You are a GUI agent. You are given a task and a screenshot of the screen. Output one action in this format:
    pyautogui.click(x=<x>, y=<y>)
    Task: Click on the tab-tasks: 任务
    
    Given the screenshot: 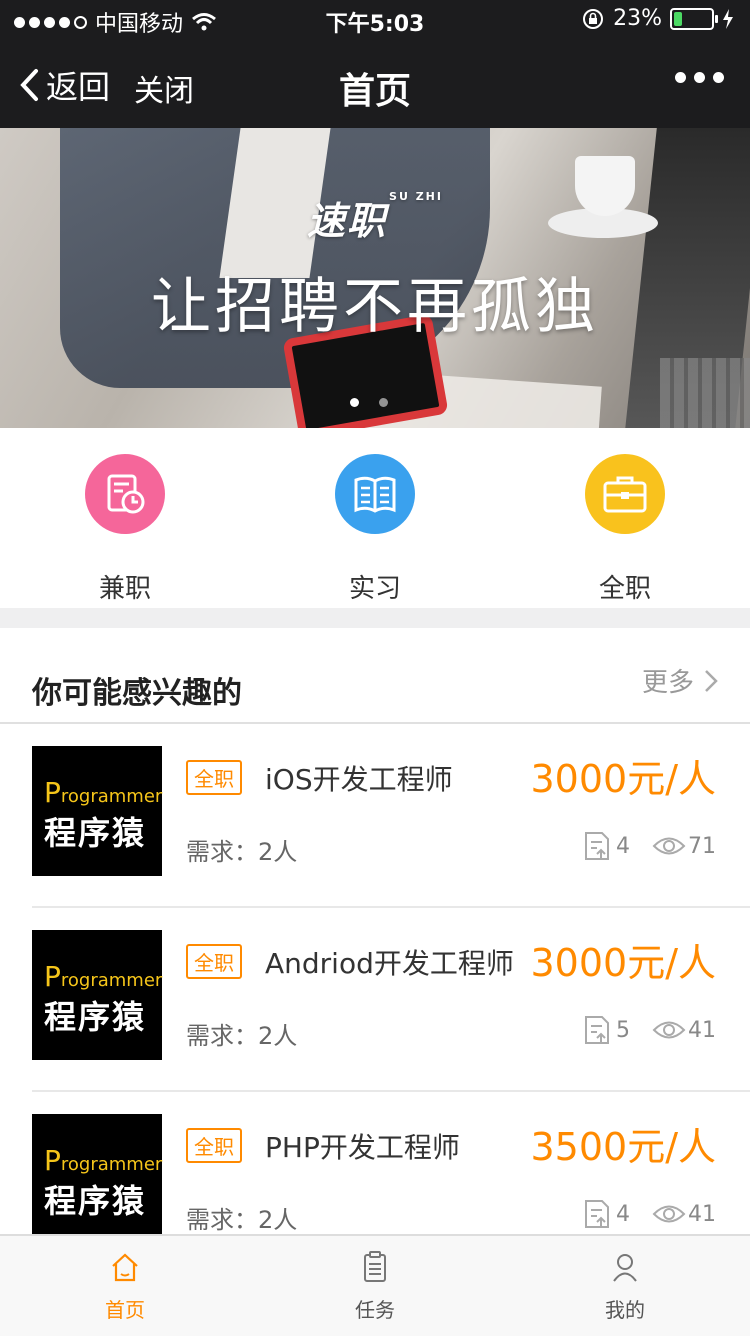 What is the action you would take?
    pyautogui.click(x=375, y=1286)
    